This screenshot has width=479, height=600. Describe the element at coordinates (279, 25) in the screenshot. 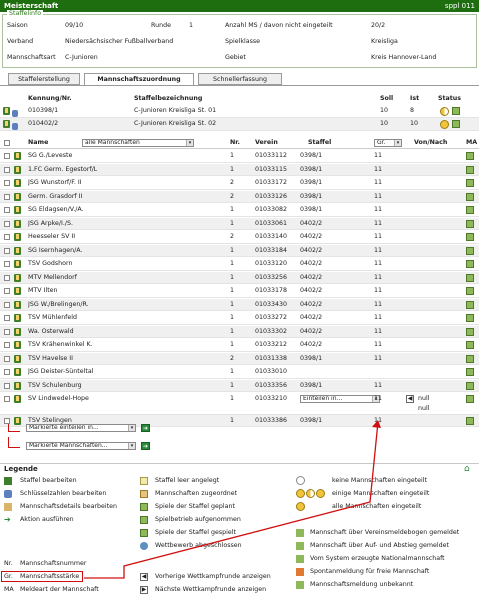

I see `anzahl-label: Anzahl MS / davon nicht eingeteilt` at that location.